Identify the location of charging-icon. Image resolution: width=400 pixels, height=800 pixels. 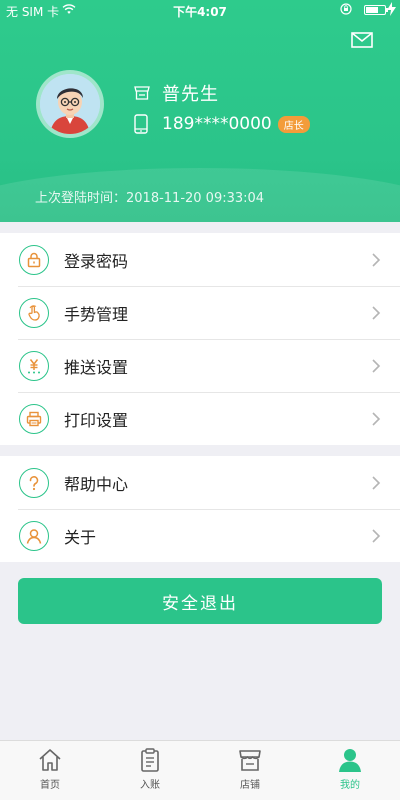
(391, 9).